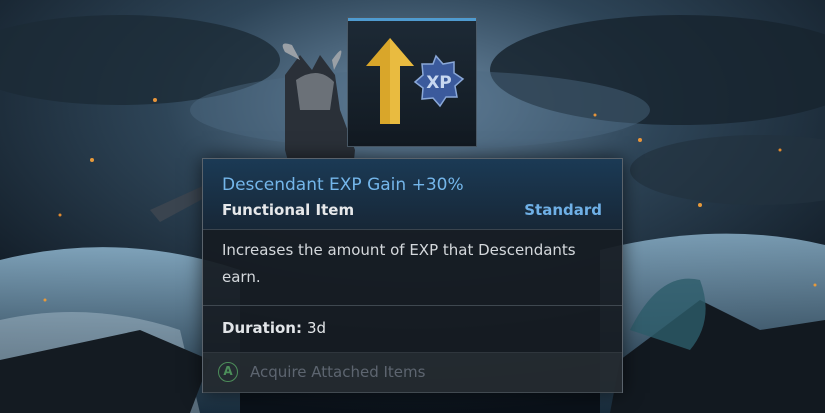 This screenshot has height=413, width=825. What do you see at coordinates (343, 185) in the screenshot?
I see `item-name: Descendant EXP Gain +30%` at bounding box center [343, 185].